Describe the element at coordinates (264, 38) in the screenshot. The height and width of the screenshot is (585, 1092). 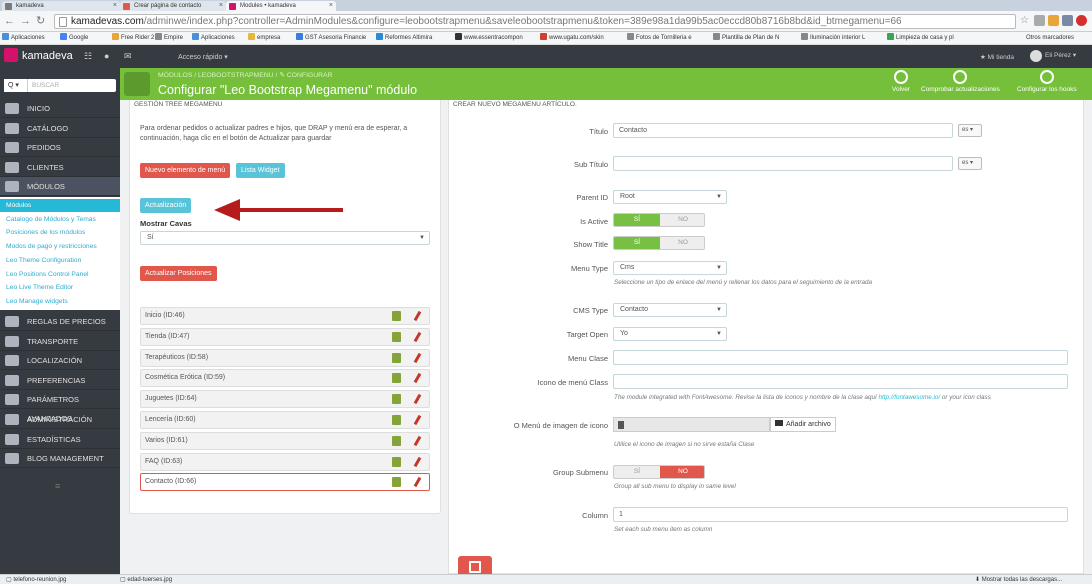
I see `bookmark-item: empresa` at that location.